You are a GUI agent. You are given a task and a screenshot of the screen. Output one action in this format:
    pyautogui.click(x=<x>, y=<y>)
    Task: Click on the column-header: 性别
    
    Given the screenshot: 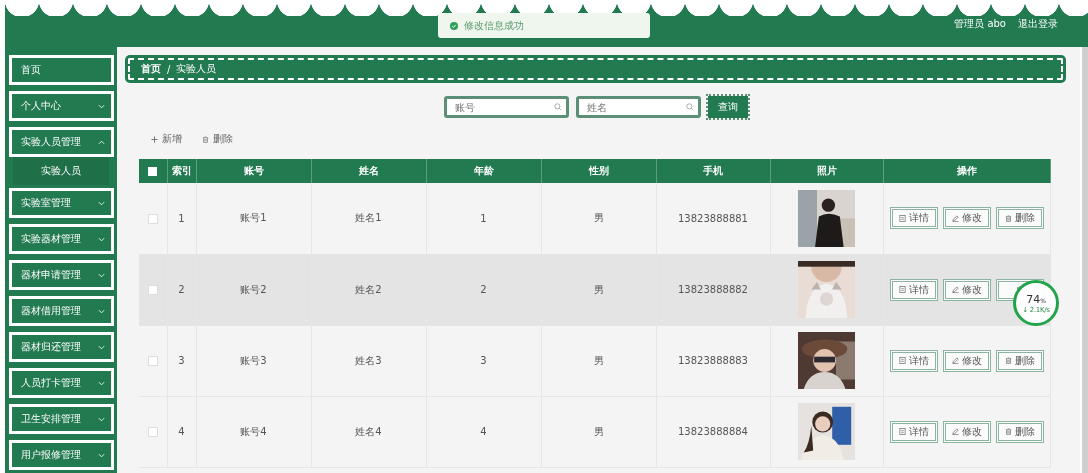 What is the action you would take?
    pyautogui.click(x=598, y=170)
    